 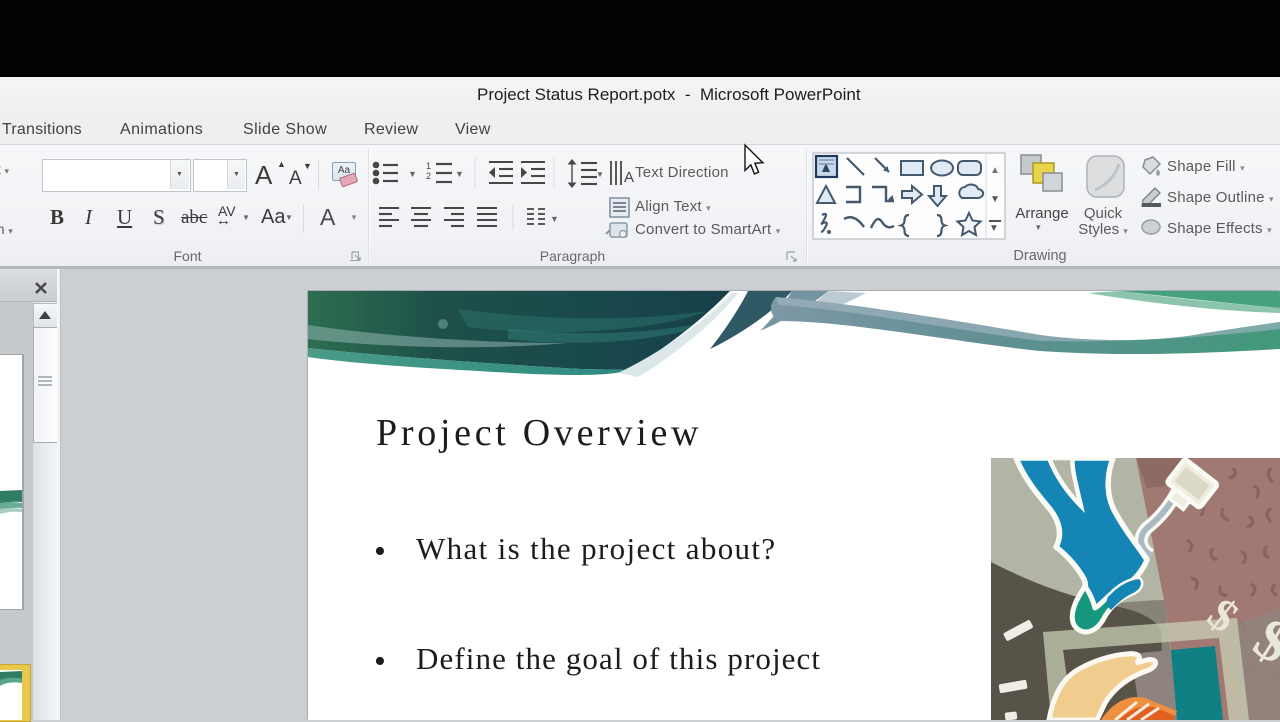 I want to click on svg-text: 1, so click(x=428, y=166).